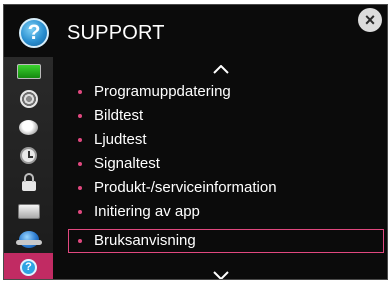 This screenshot has height=285, width=391. What do you see at coordinates (221, 69) in the screenshot?
I see `scroll-up-chevron-icon` at bounding box center [221, 69].